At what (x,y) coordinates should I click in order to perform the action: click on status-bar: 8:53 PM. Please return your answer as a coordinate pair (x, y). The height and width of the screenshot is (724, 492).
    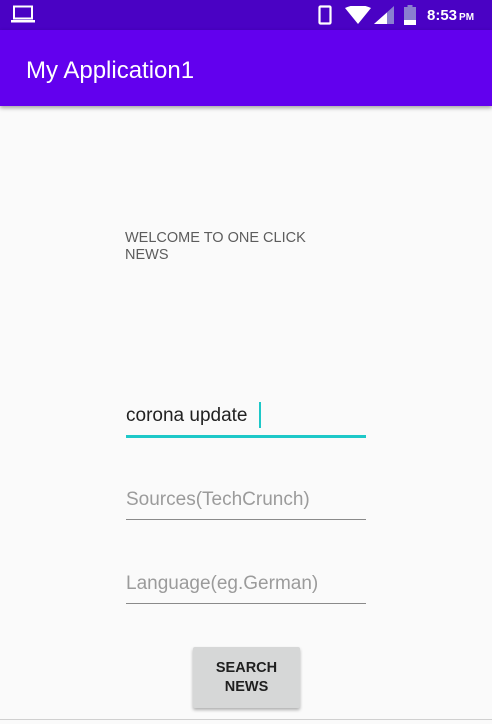
    Looking at the image, I should click on (246, 15).